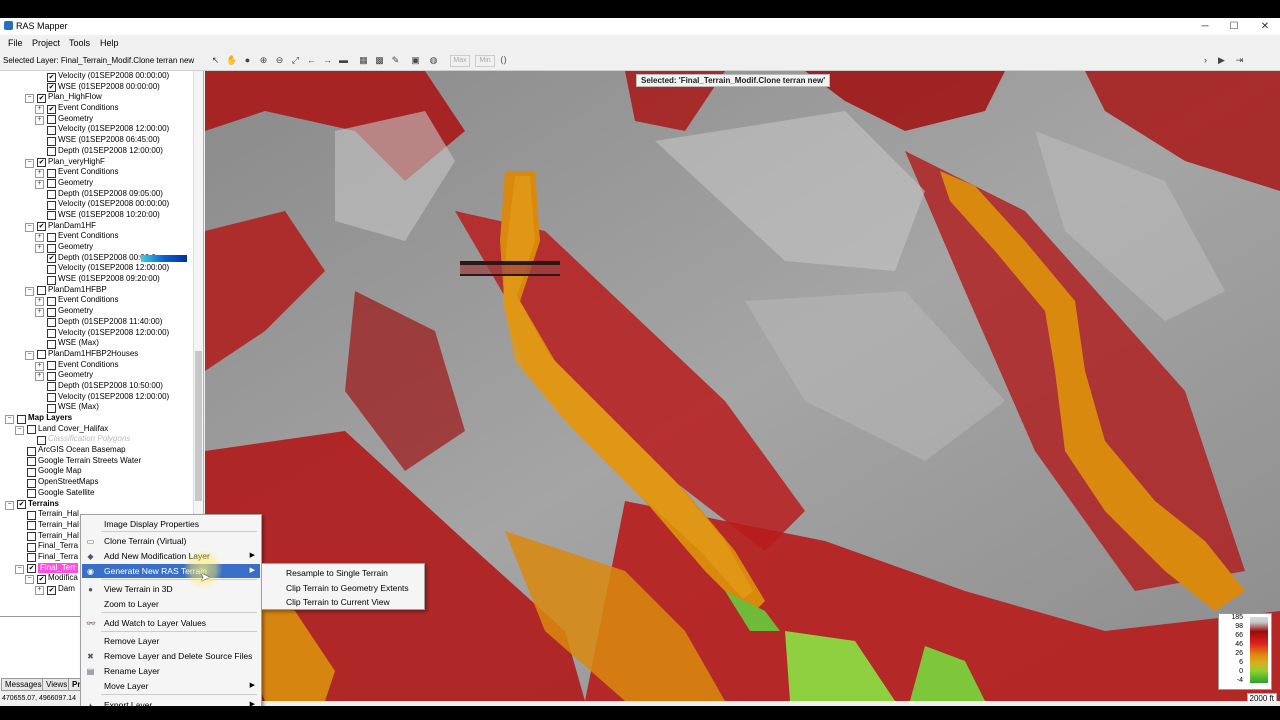 Image resolution: width=1280 pixels, height=720 pixels. I want to click on forward-arrow-icon: →, so click(327, 60).